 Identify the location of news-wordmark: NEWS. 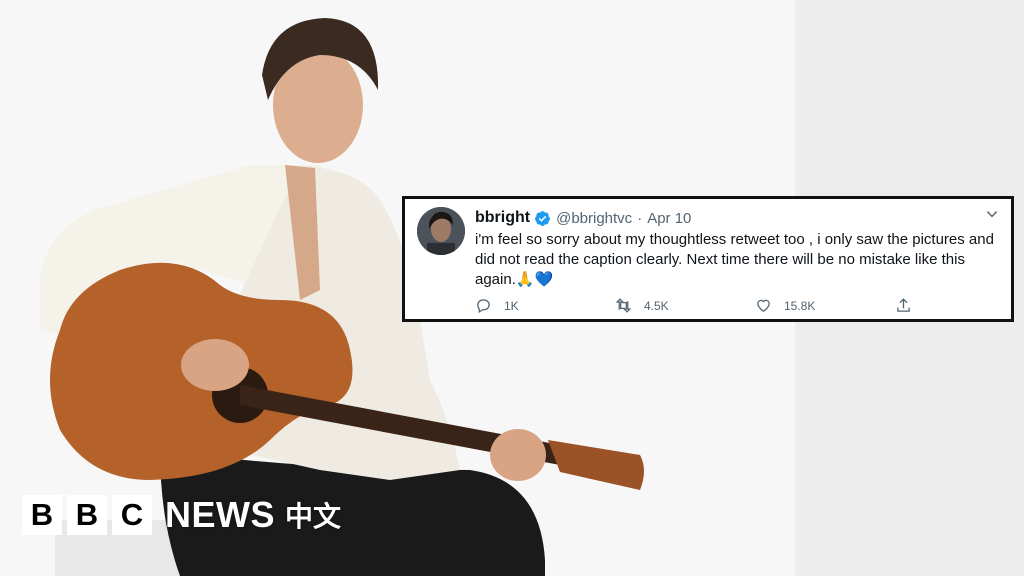
(220, 514).